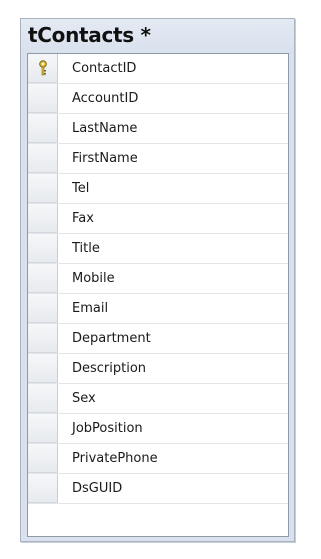 This screenshot has height=559, width=321. What do you see at coordinates (83, 218) in the screenshot?
I see `column-name: Fax` at bounding box center [83, 218].